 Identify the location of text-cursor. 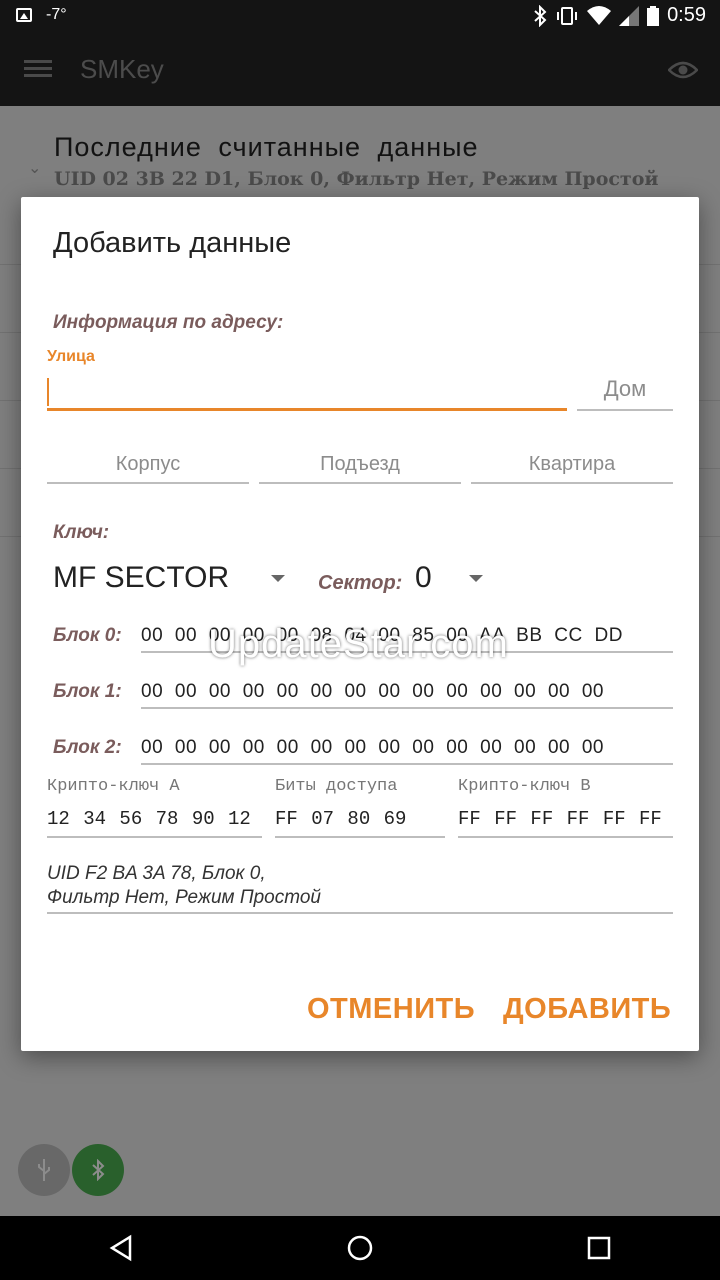
(48, 392).